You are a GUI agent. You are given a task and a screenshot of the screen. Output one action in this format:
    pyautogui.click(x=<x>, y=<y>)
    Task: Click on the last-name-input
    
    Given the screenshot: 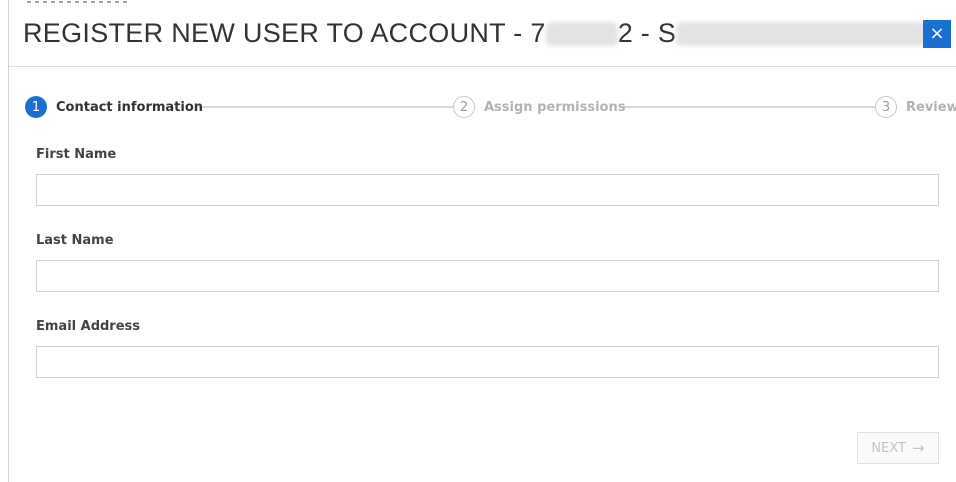 What is the action you would take?
    pyautogui.click(x=487, y=276)
    